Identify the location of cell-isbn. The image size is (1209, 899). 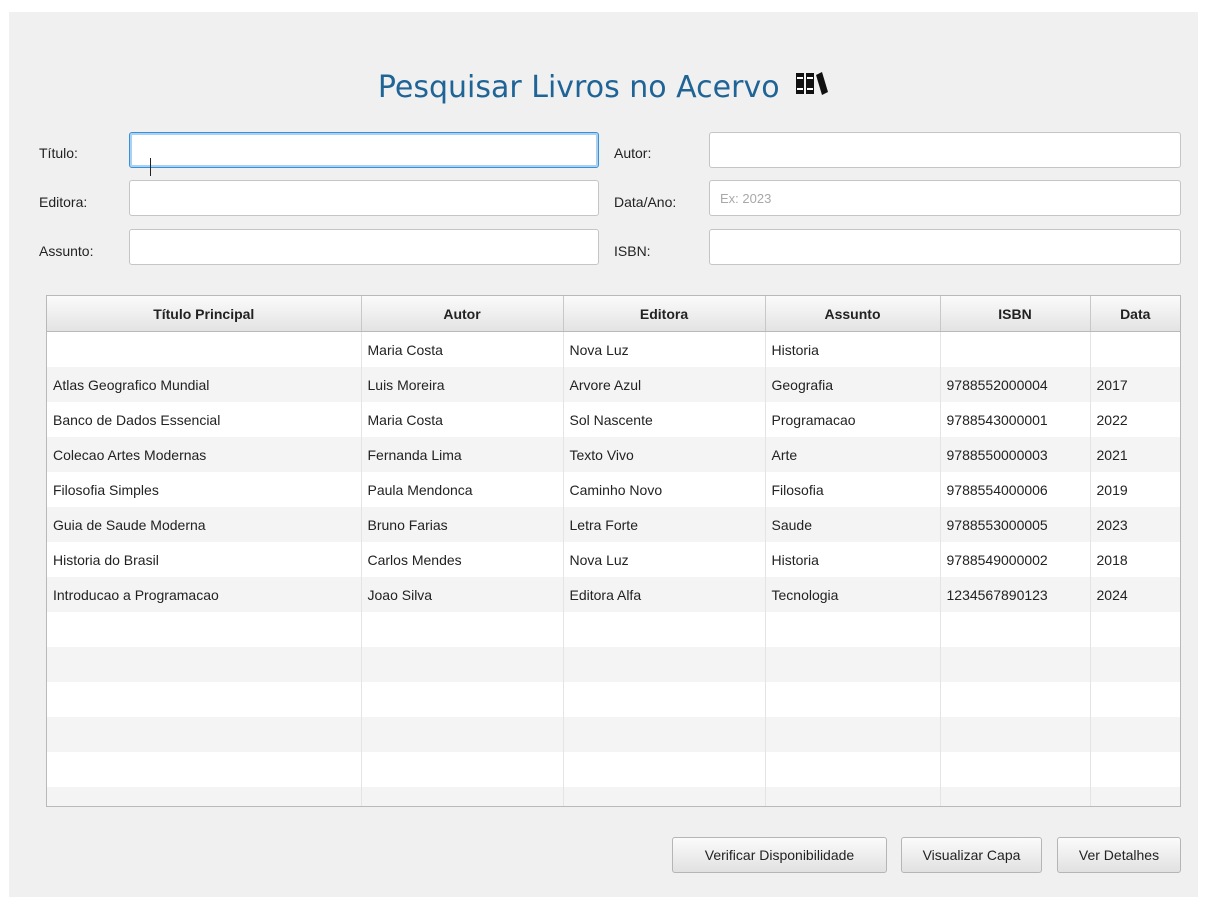
(1015, 349).